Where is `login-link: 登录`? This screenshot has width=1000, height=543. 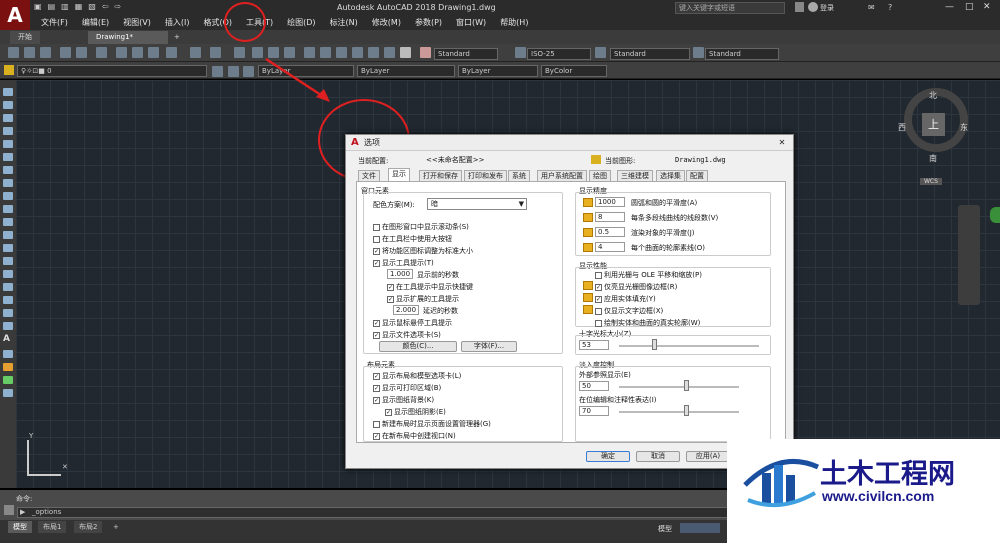 login-link: 登录 is located at coordinates (827, 8).